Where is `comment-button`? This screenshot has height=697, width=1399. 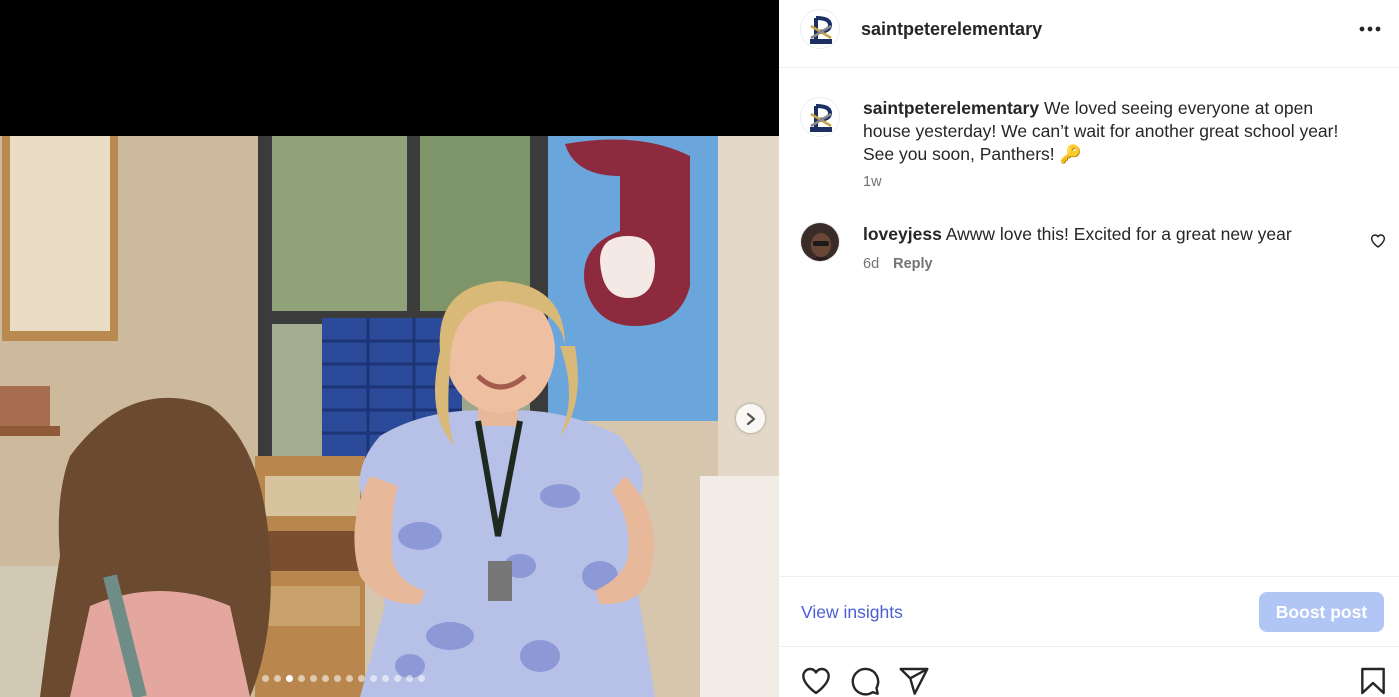 comment-button is located at coordinates (865, 681).